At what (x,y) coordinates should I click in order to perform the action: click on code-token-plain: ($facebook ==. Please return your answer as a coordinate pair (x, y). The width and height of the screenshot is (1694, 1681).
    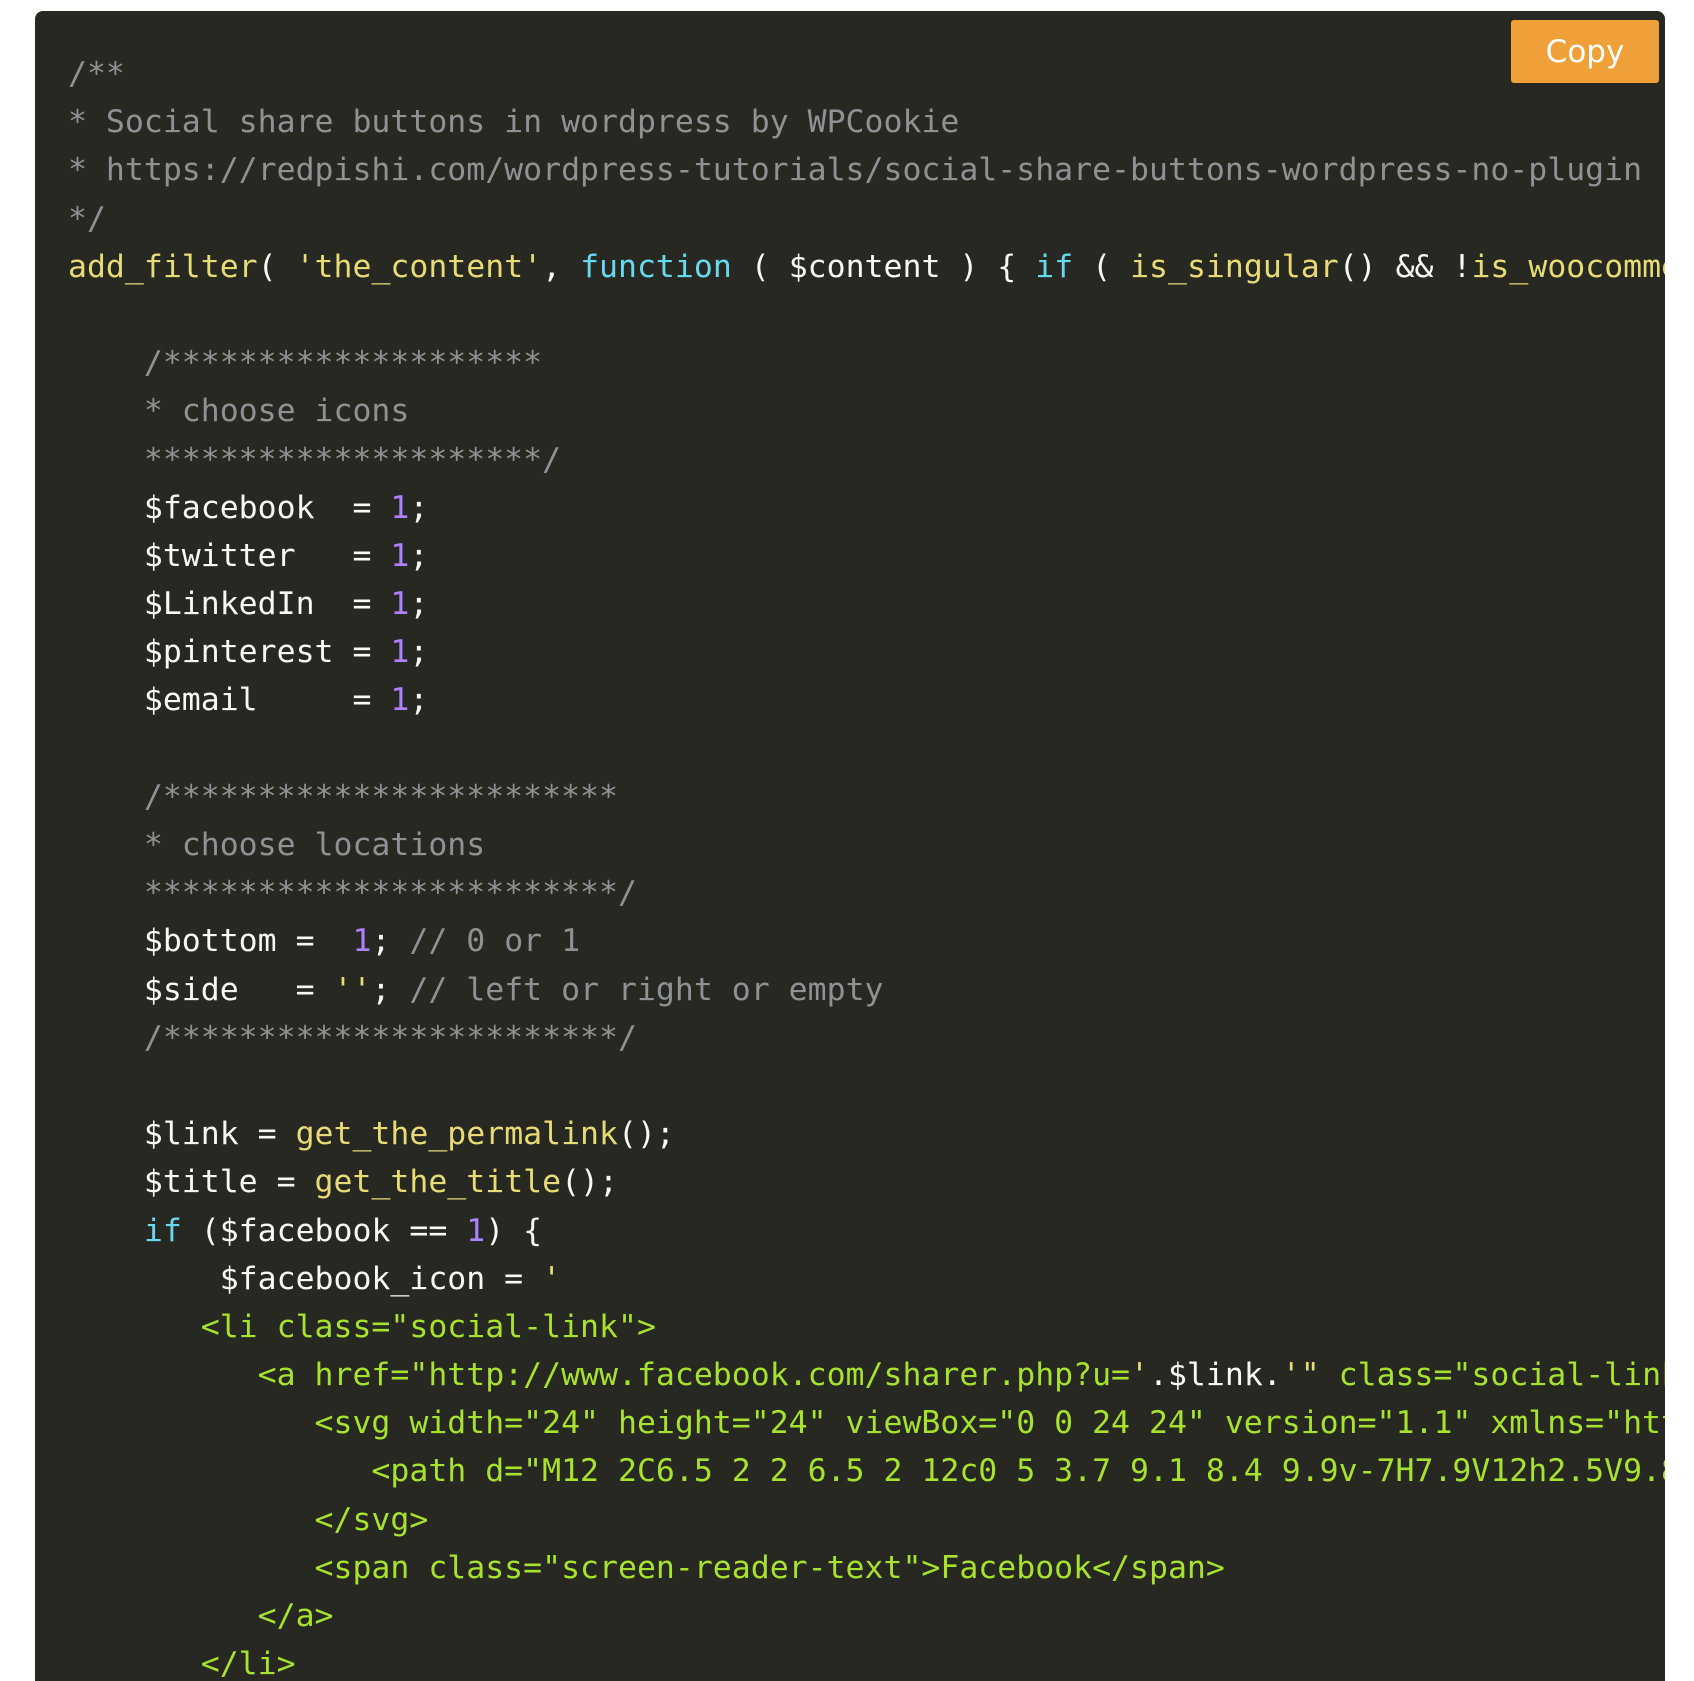
    Looking at the image, I should click on (324, 1230).